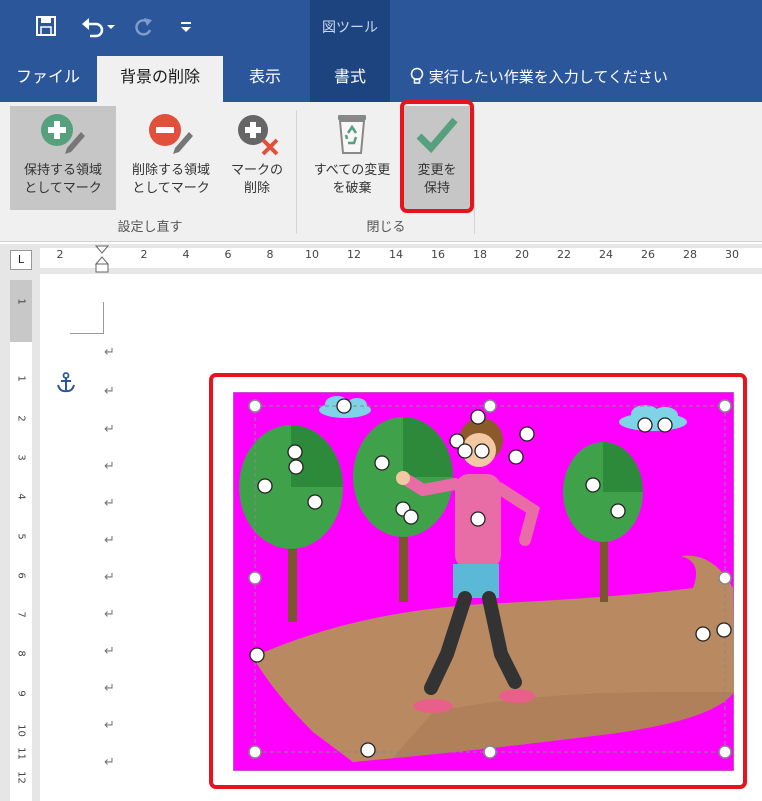 This screenshot has width=762, height=801. Describe the element at coordinates (21, 260) in the screenshot. I see `tab-selector: L` at that location.